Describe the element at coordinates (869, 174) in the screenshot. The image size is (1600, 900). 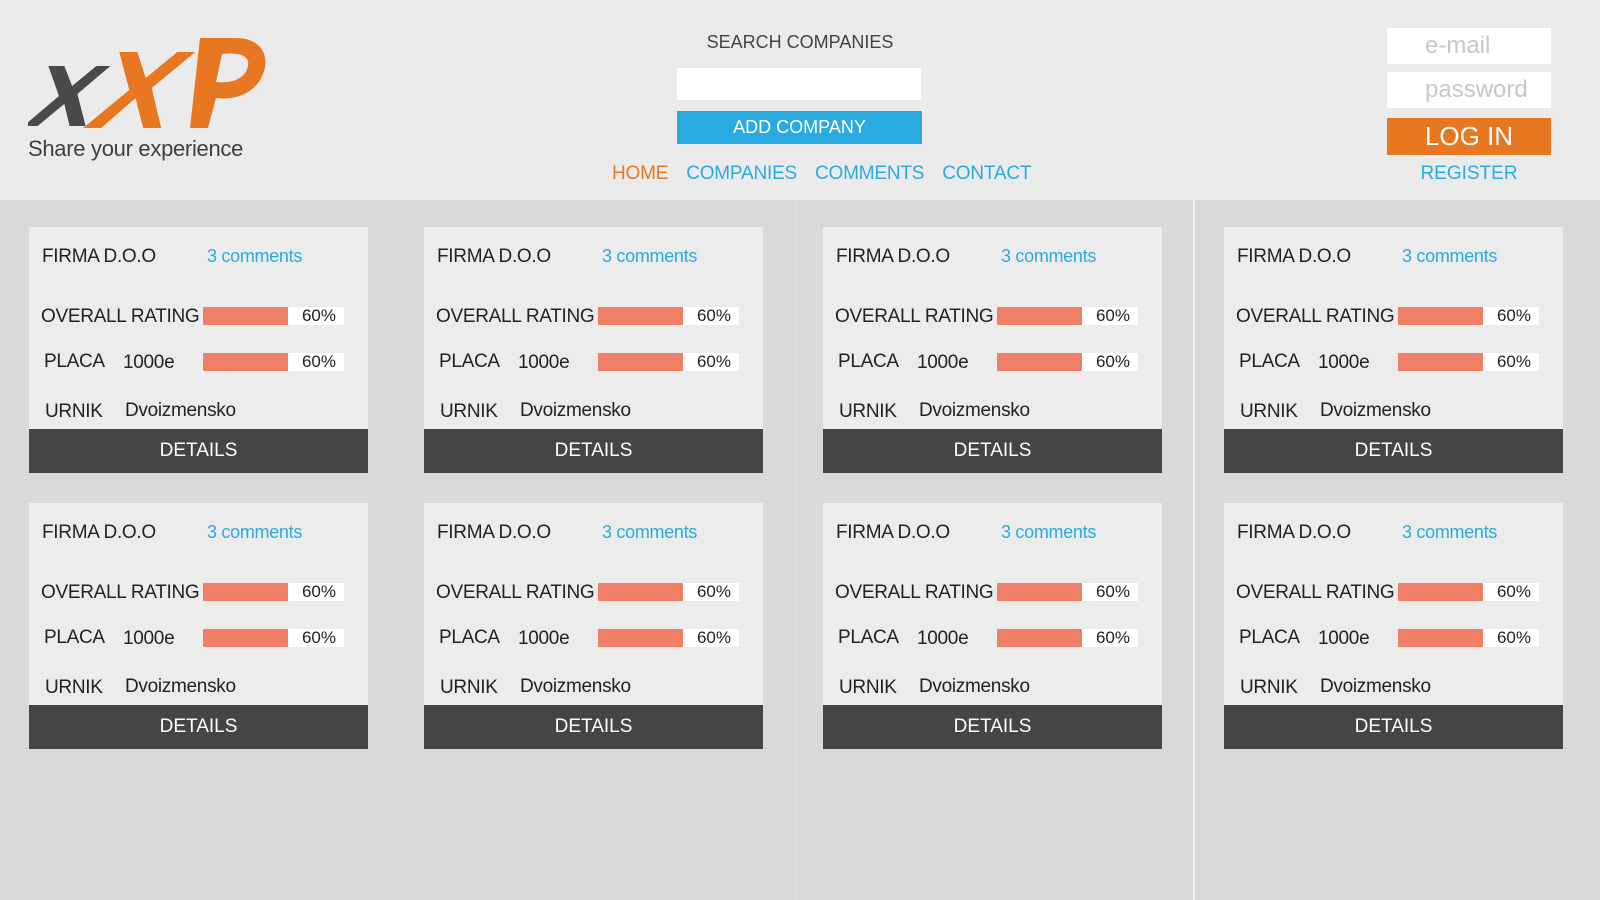
I see `nav-comments: COMMENTS` at that location.